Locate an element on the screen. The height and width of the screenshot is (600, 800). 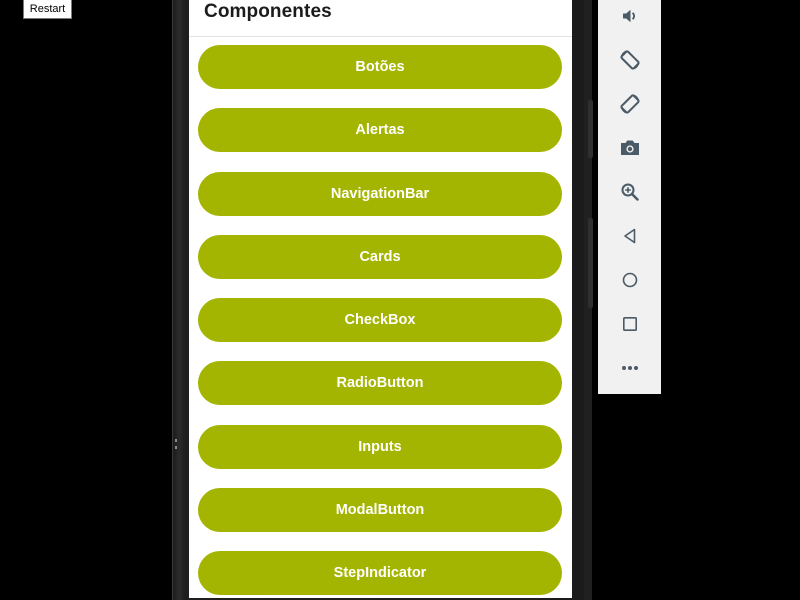
rotate-right-button is located at coordinates (629, 104).